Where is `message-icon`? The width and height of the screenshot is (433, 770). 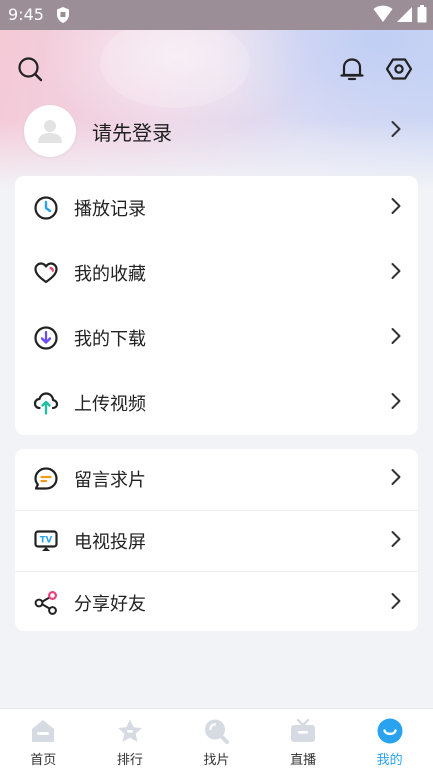 message-icon is located at coordinates (46, 479).